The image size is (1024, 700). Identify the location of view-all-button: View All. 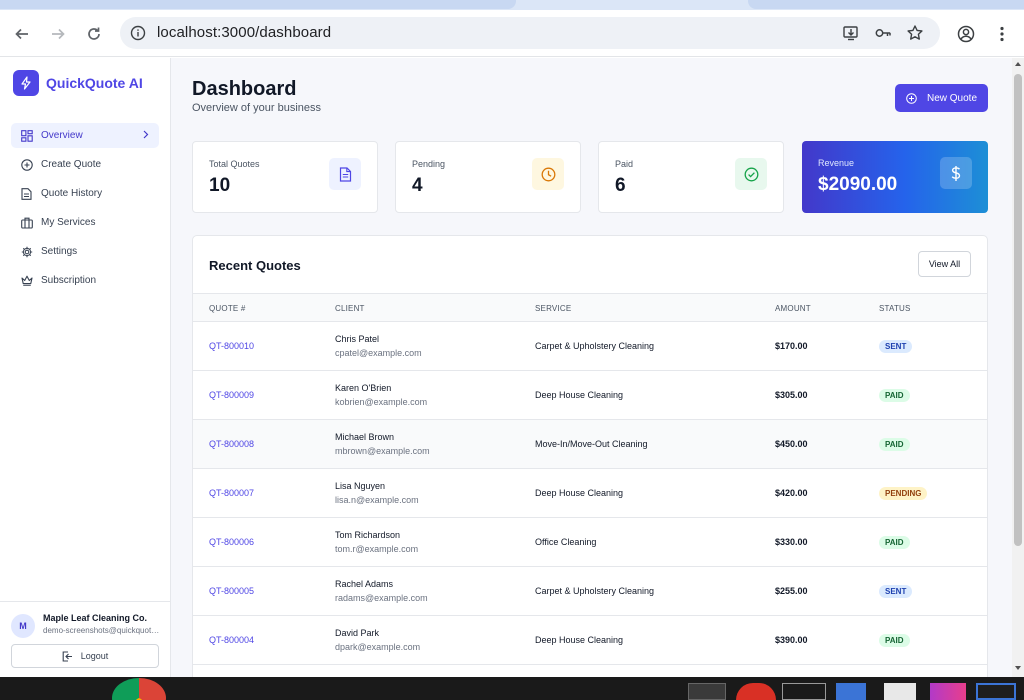
(944, 264).